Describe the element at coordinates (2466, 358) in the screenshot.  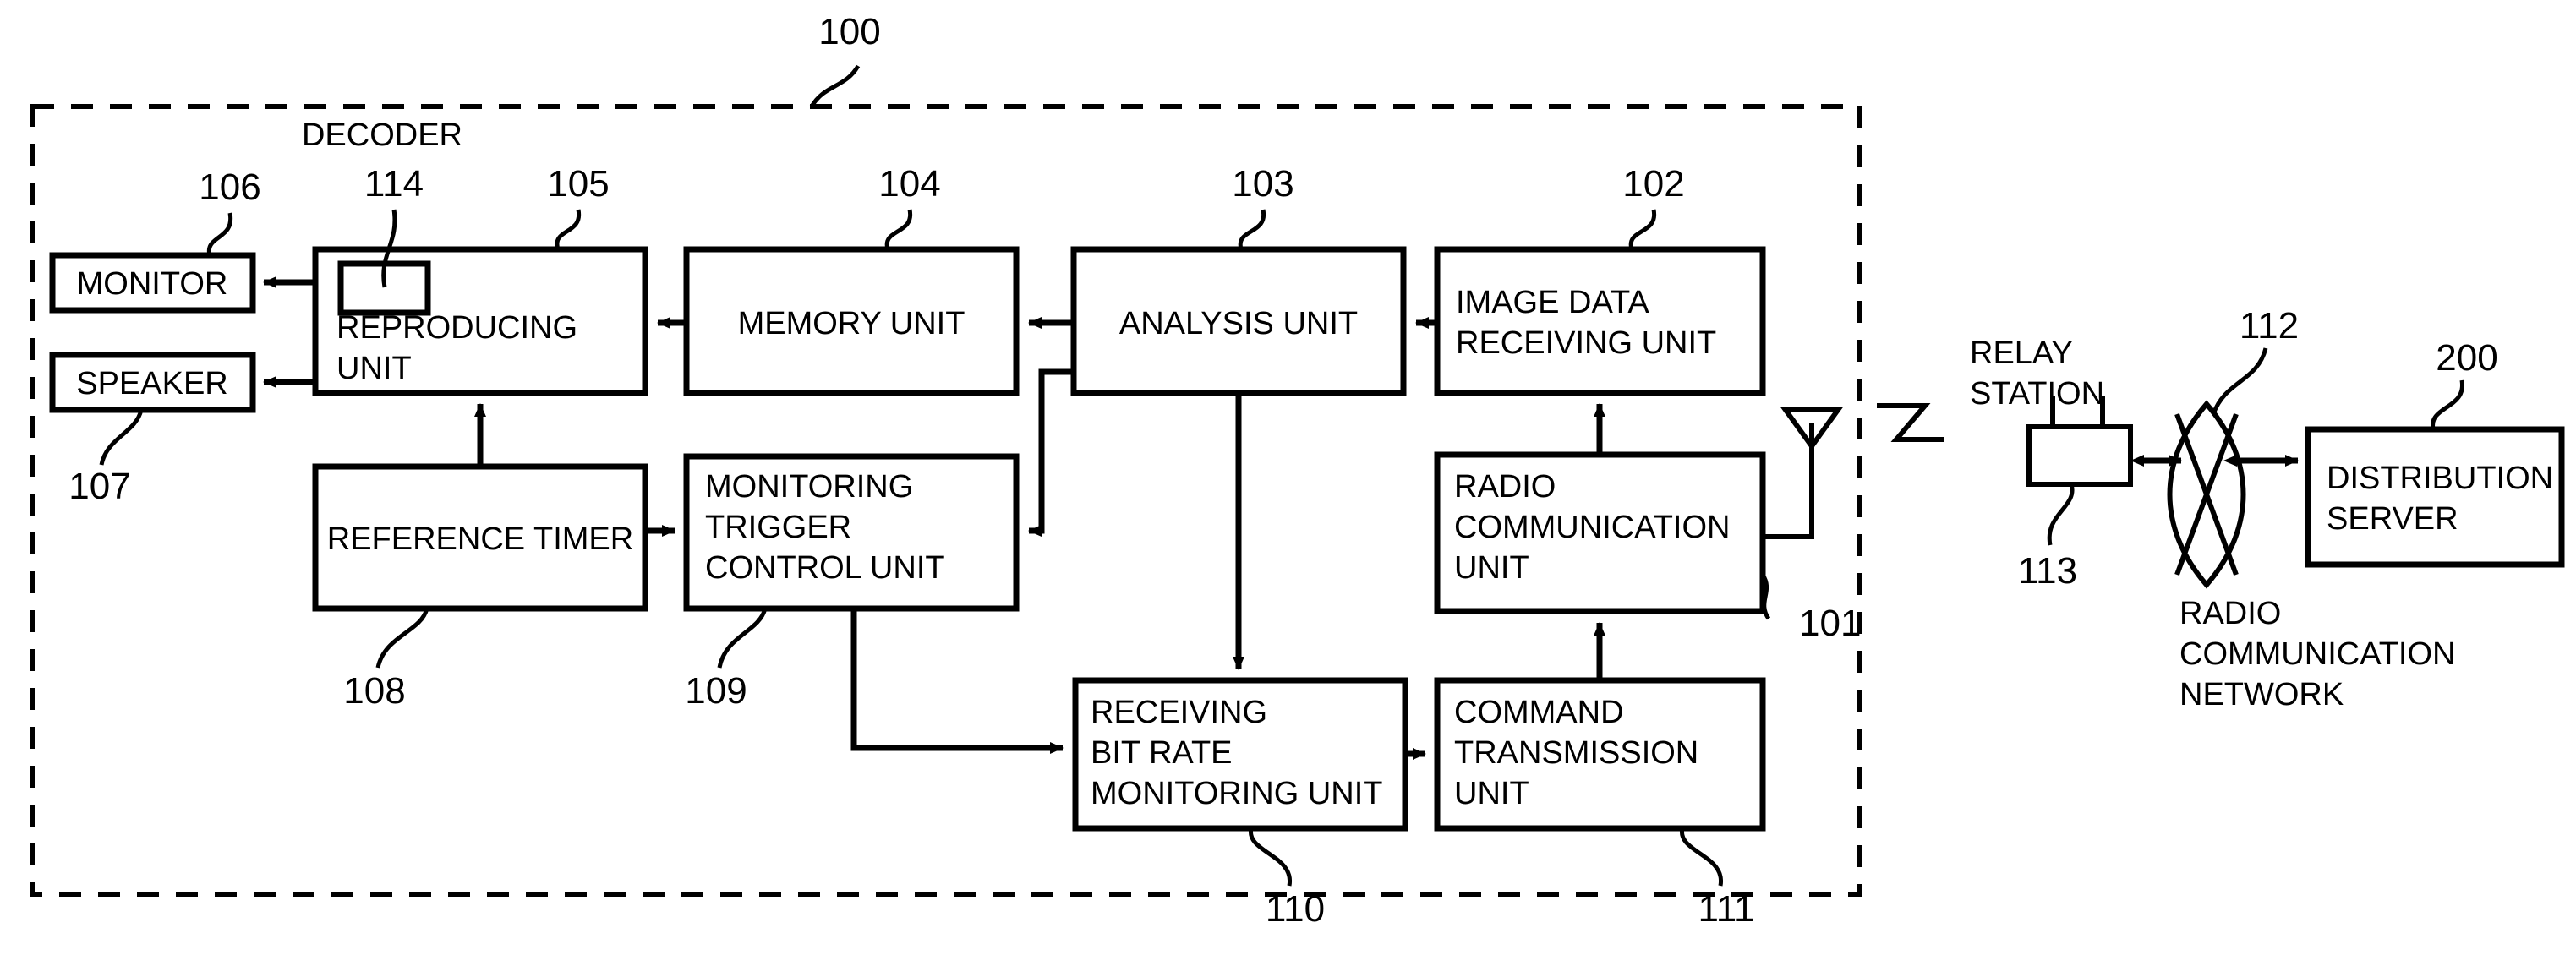
I see `ref-200: 200` at that location.